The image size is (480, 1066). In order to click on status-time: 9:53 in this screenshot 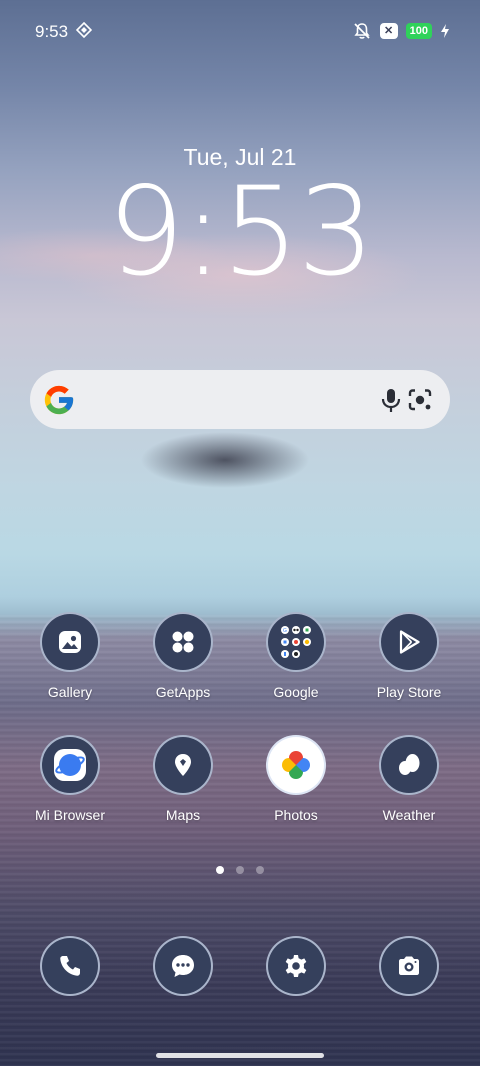, I will do `click(52, 31)`.